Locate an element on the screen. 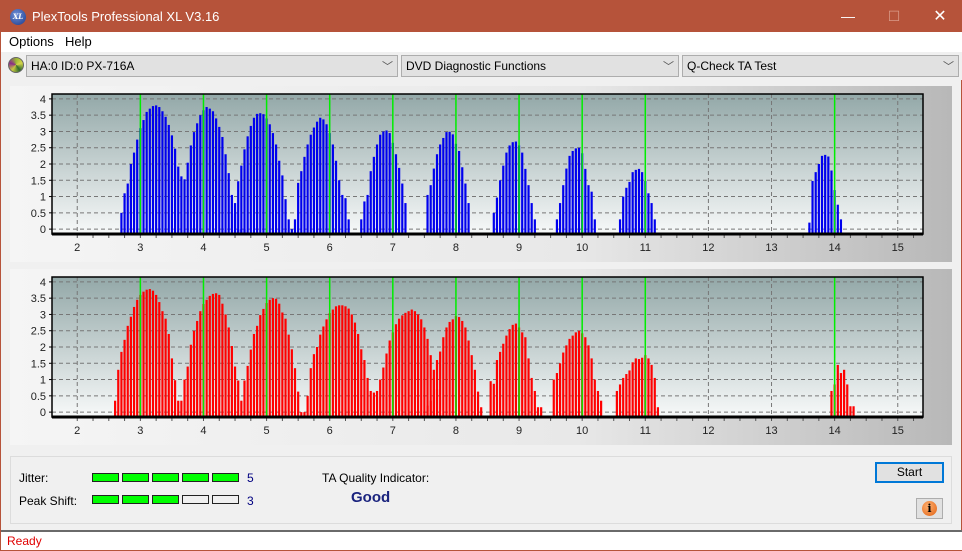  test-select: Q-Check TA Test ﹀ is located at coordinates (820, 66).